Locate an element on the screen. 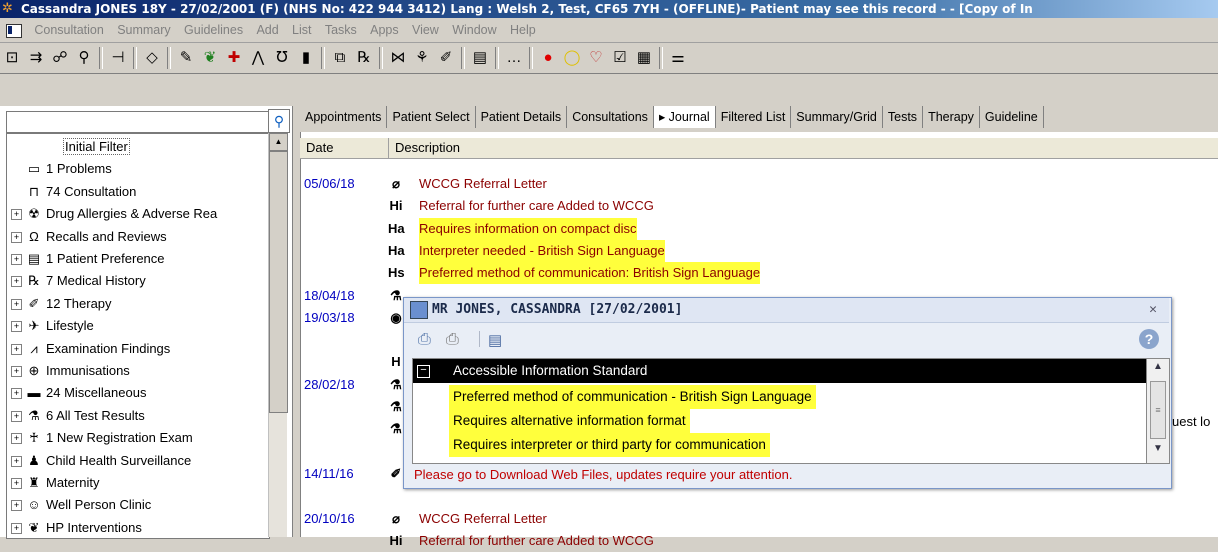  menu-guidelines: Guidelines is located at coordinates (213, 30).